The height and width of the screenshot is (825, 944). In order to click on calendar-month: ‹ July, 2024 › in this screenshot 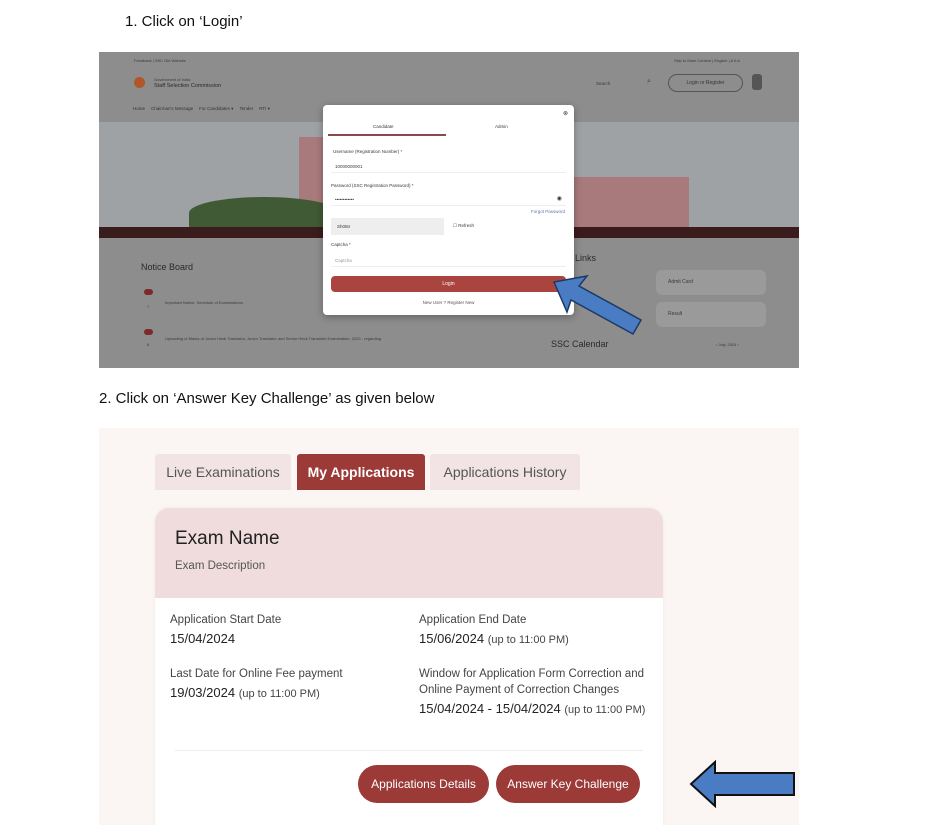, I will do `click(727, 344)`.